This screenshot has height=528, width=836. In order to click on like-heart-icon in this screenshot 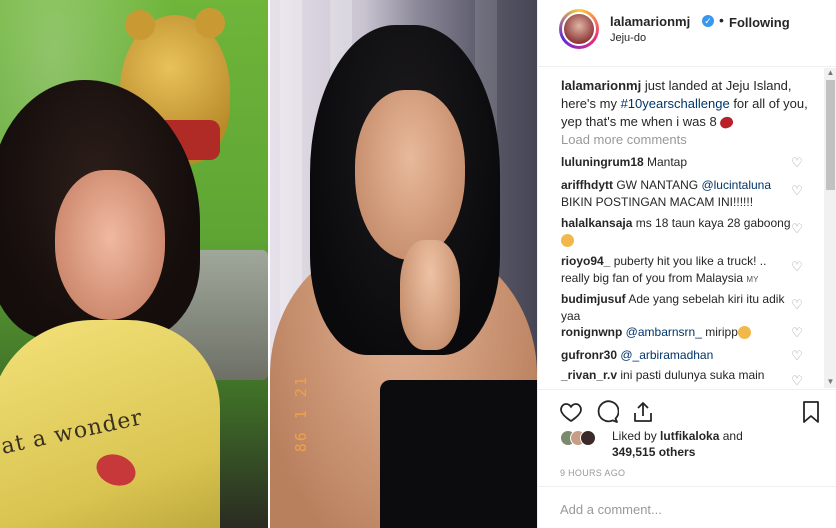, I will do `click(571, 412)`.